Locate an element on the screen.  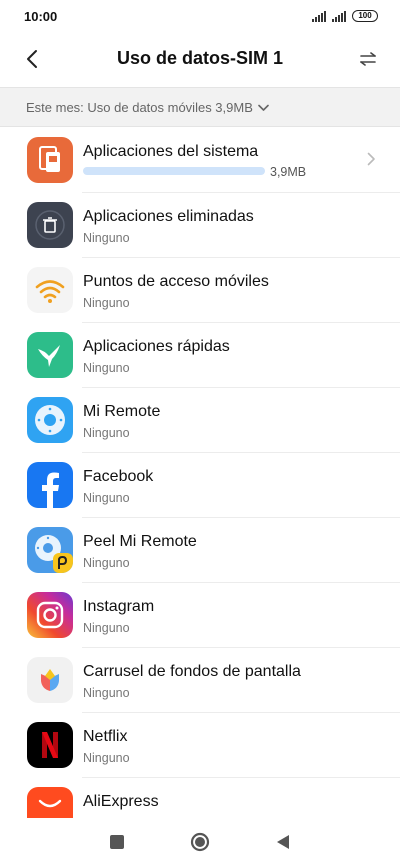
app-name: Facebook is located at coordinates (118, 476).